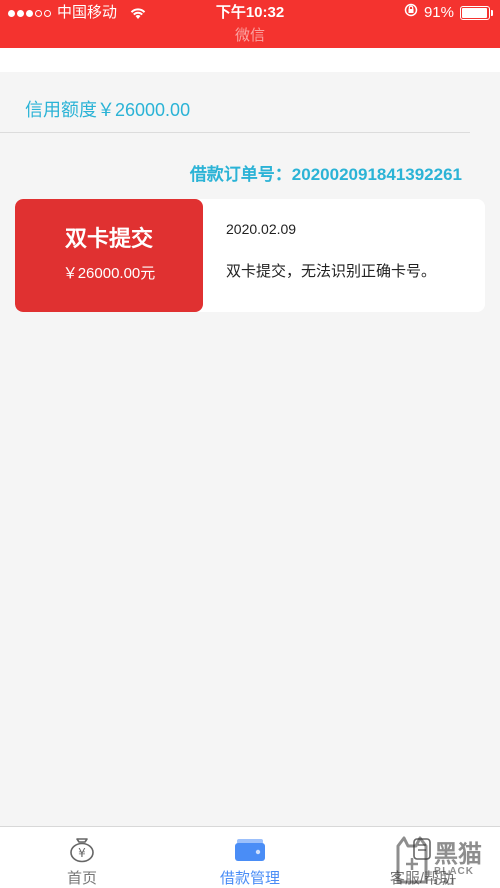 The width and height of the screenshot is (500, 888). I want to click on tab-loan-management-label: 借款管理, so click(249, 878).